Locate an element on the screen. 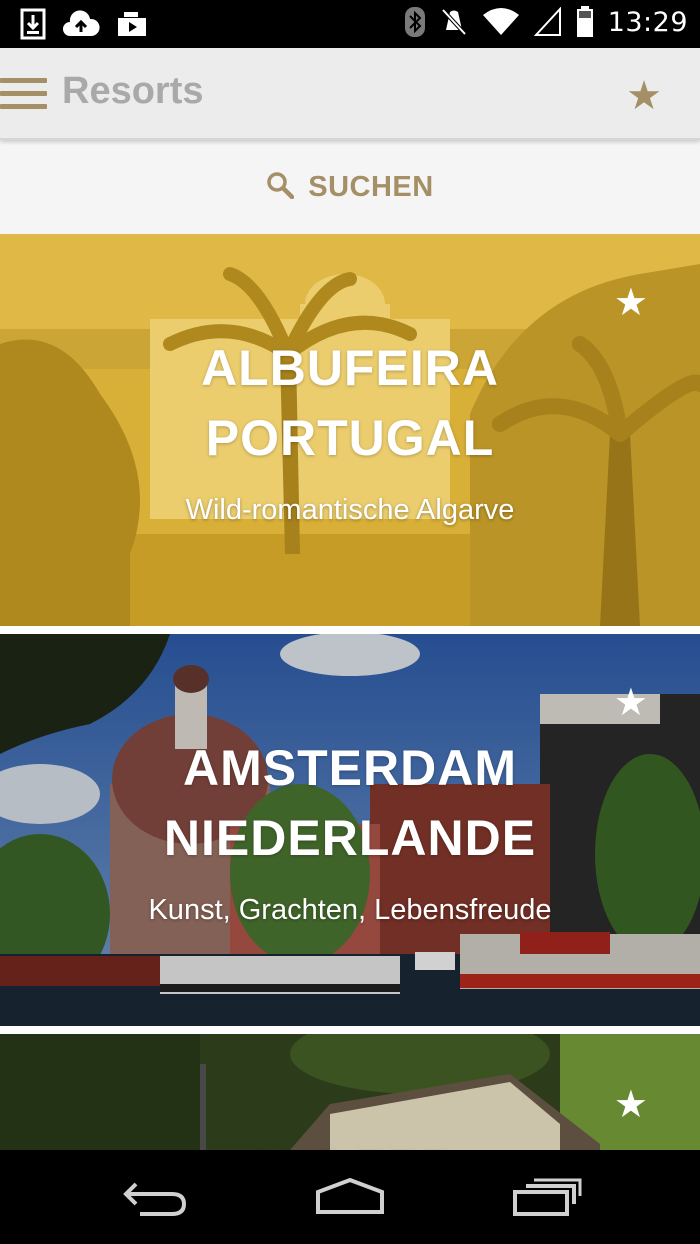  home-icon is located at coordinates (350, 1199).